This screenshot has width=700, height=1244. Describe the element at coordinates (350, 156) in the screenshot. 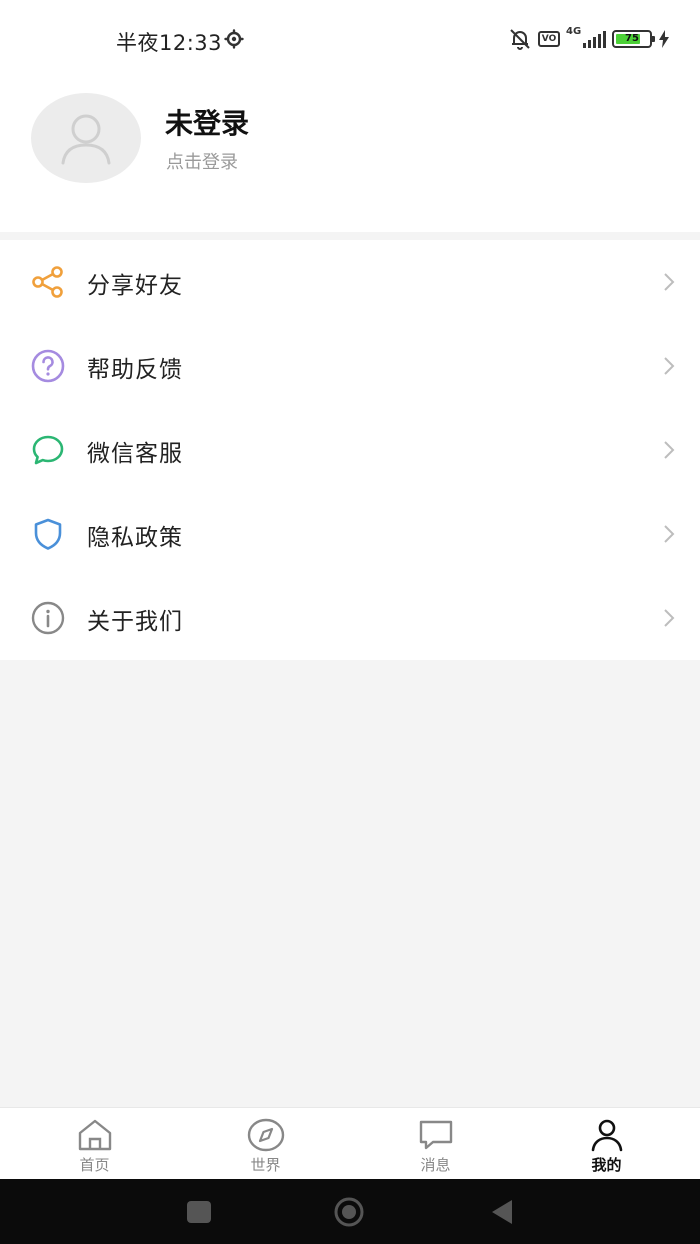

I see `profile-header: 未登录 点击登录` at that location.